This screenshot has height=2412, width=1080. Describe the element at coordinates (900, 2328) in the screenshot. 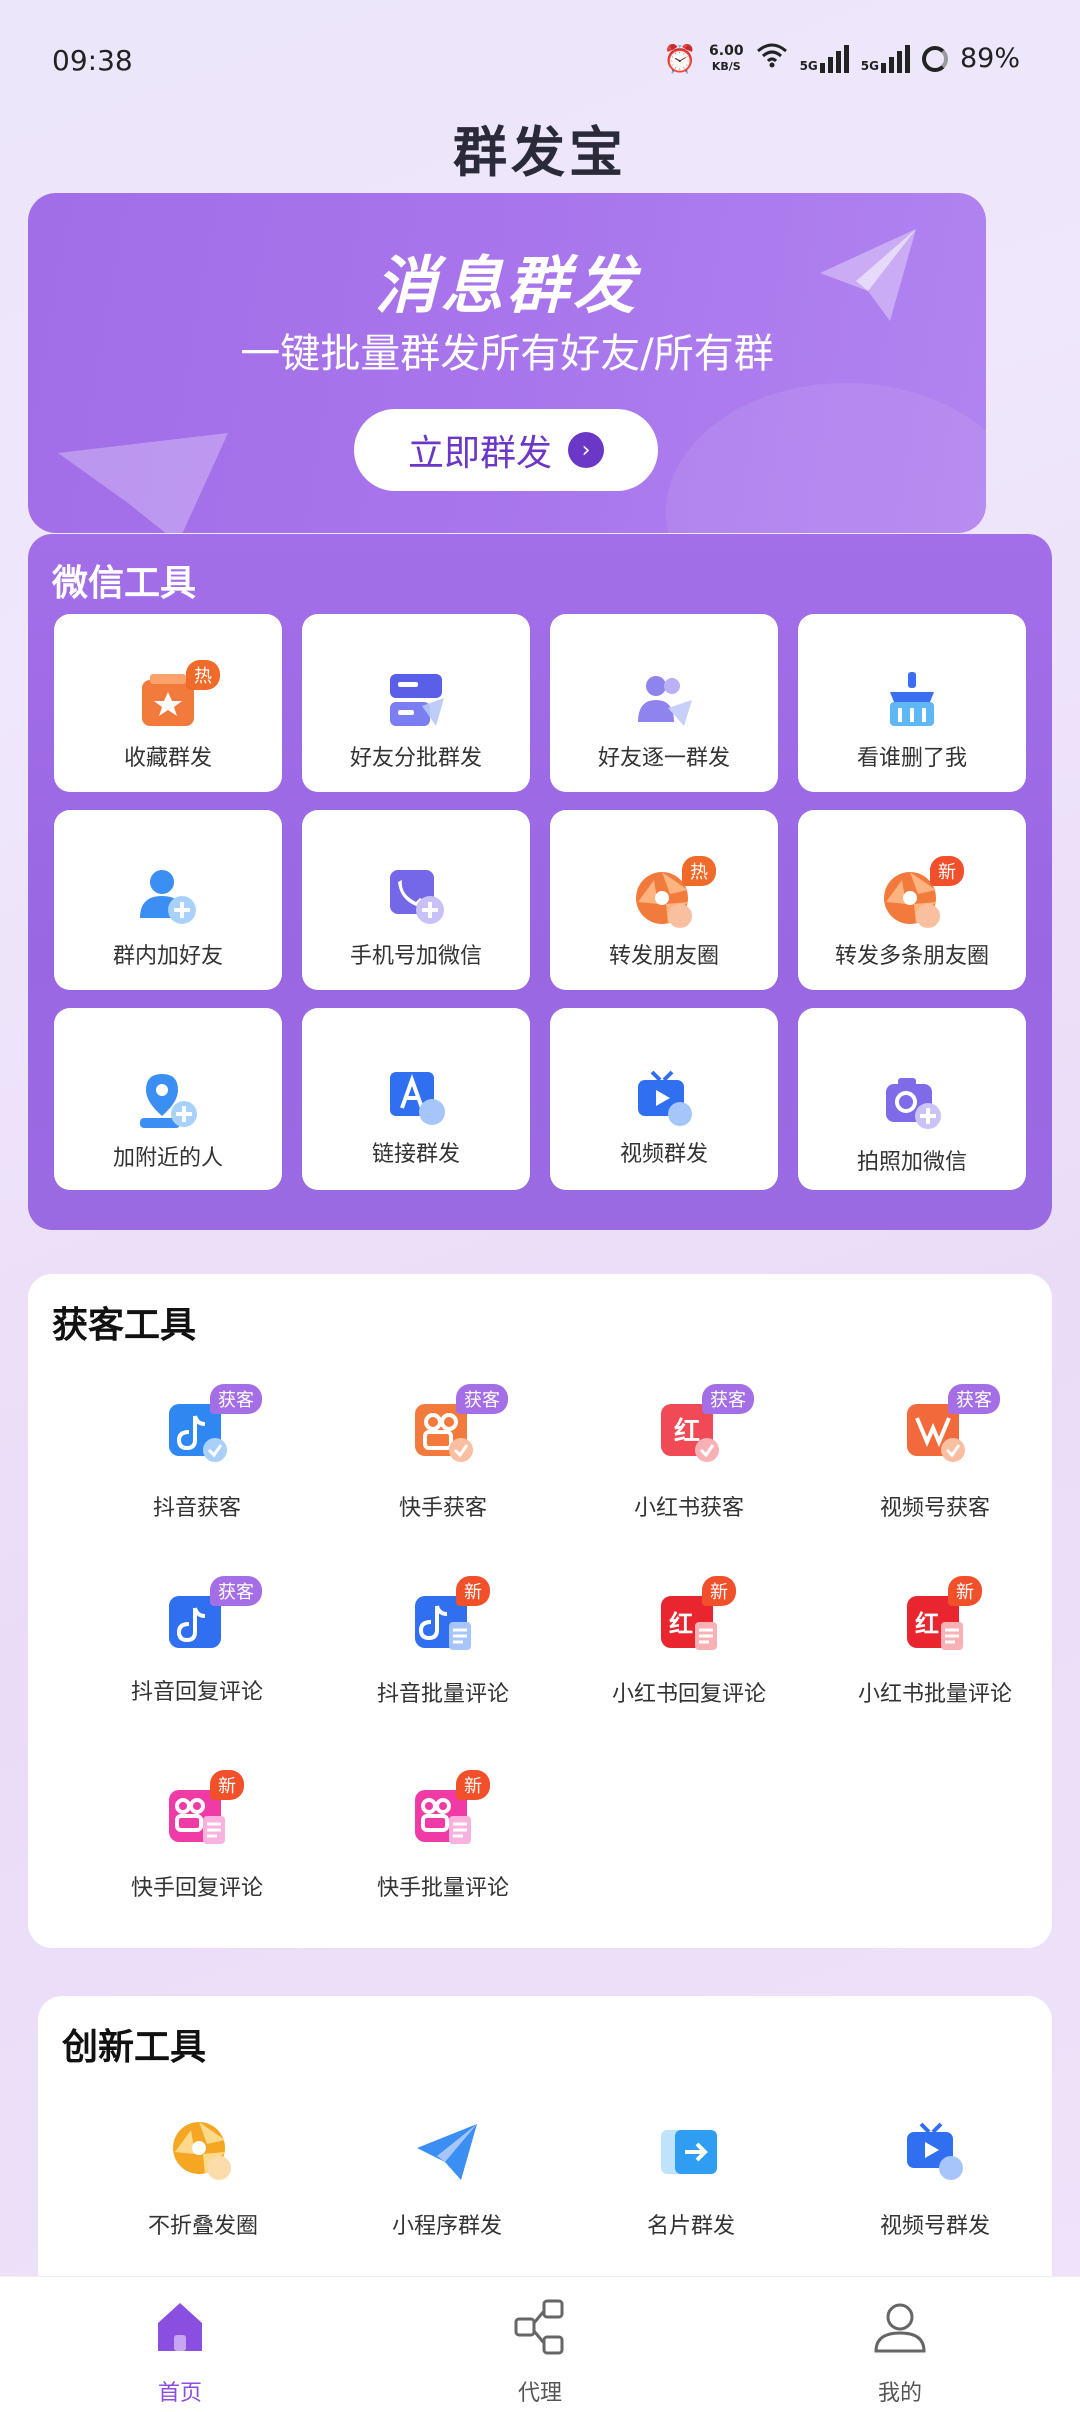

I see `user-profile-icon` at that location.